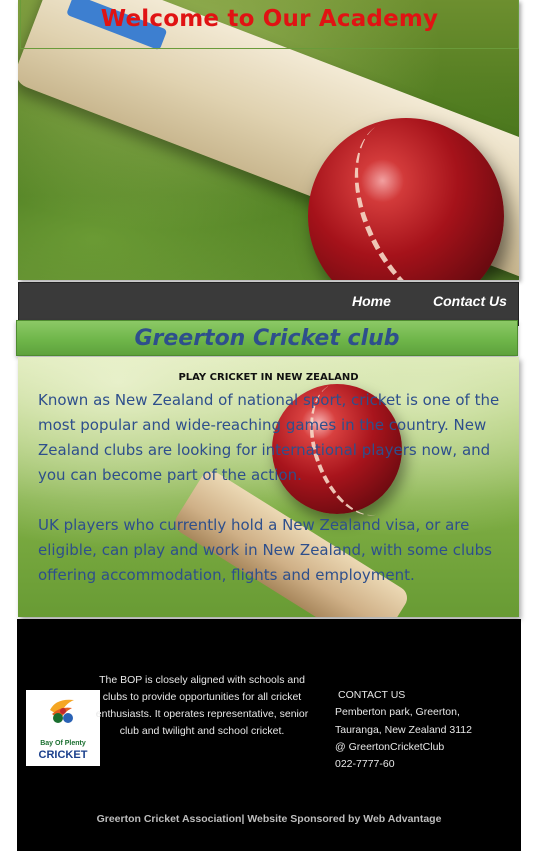 This screenshot has height=858, width=536. What do you see at coordinates (269, 19) in the screenshot?
I see `page-title: Welcome to Our Academy` at bounding box center [269, 19].